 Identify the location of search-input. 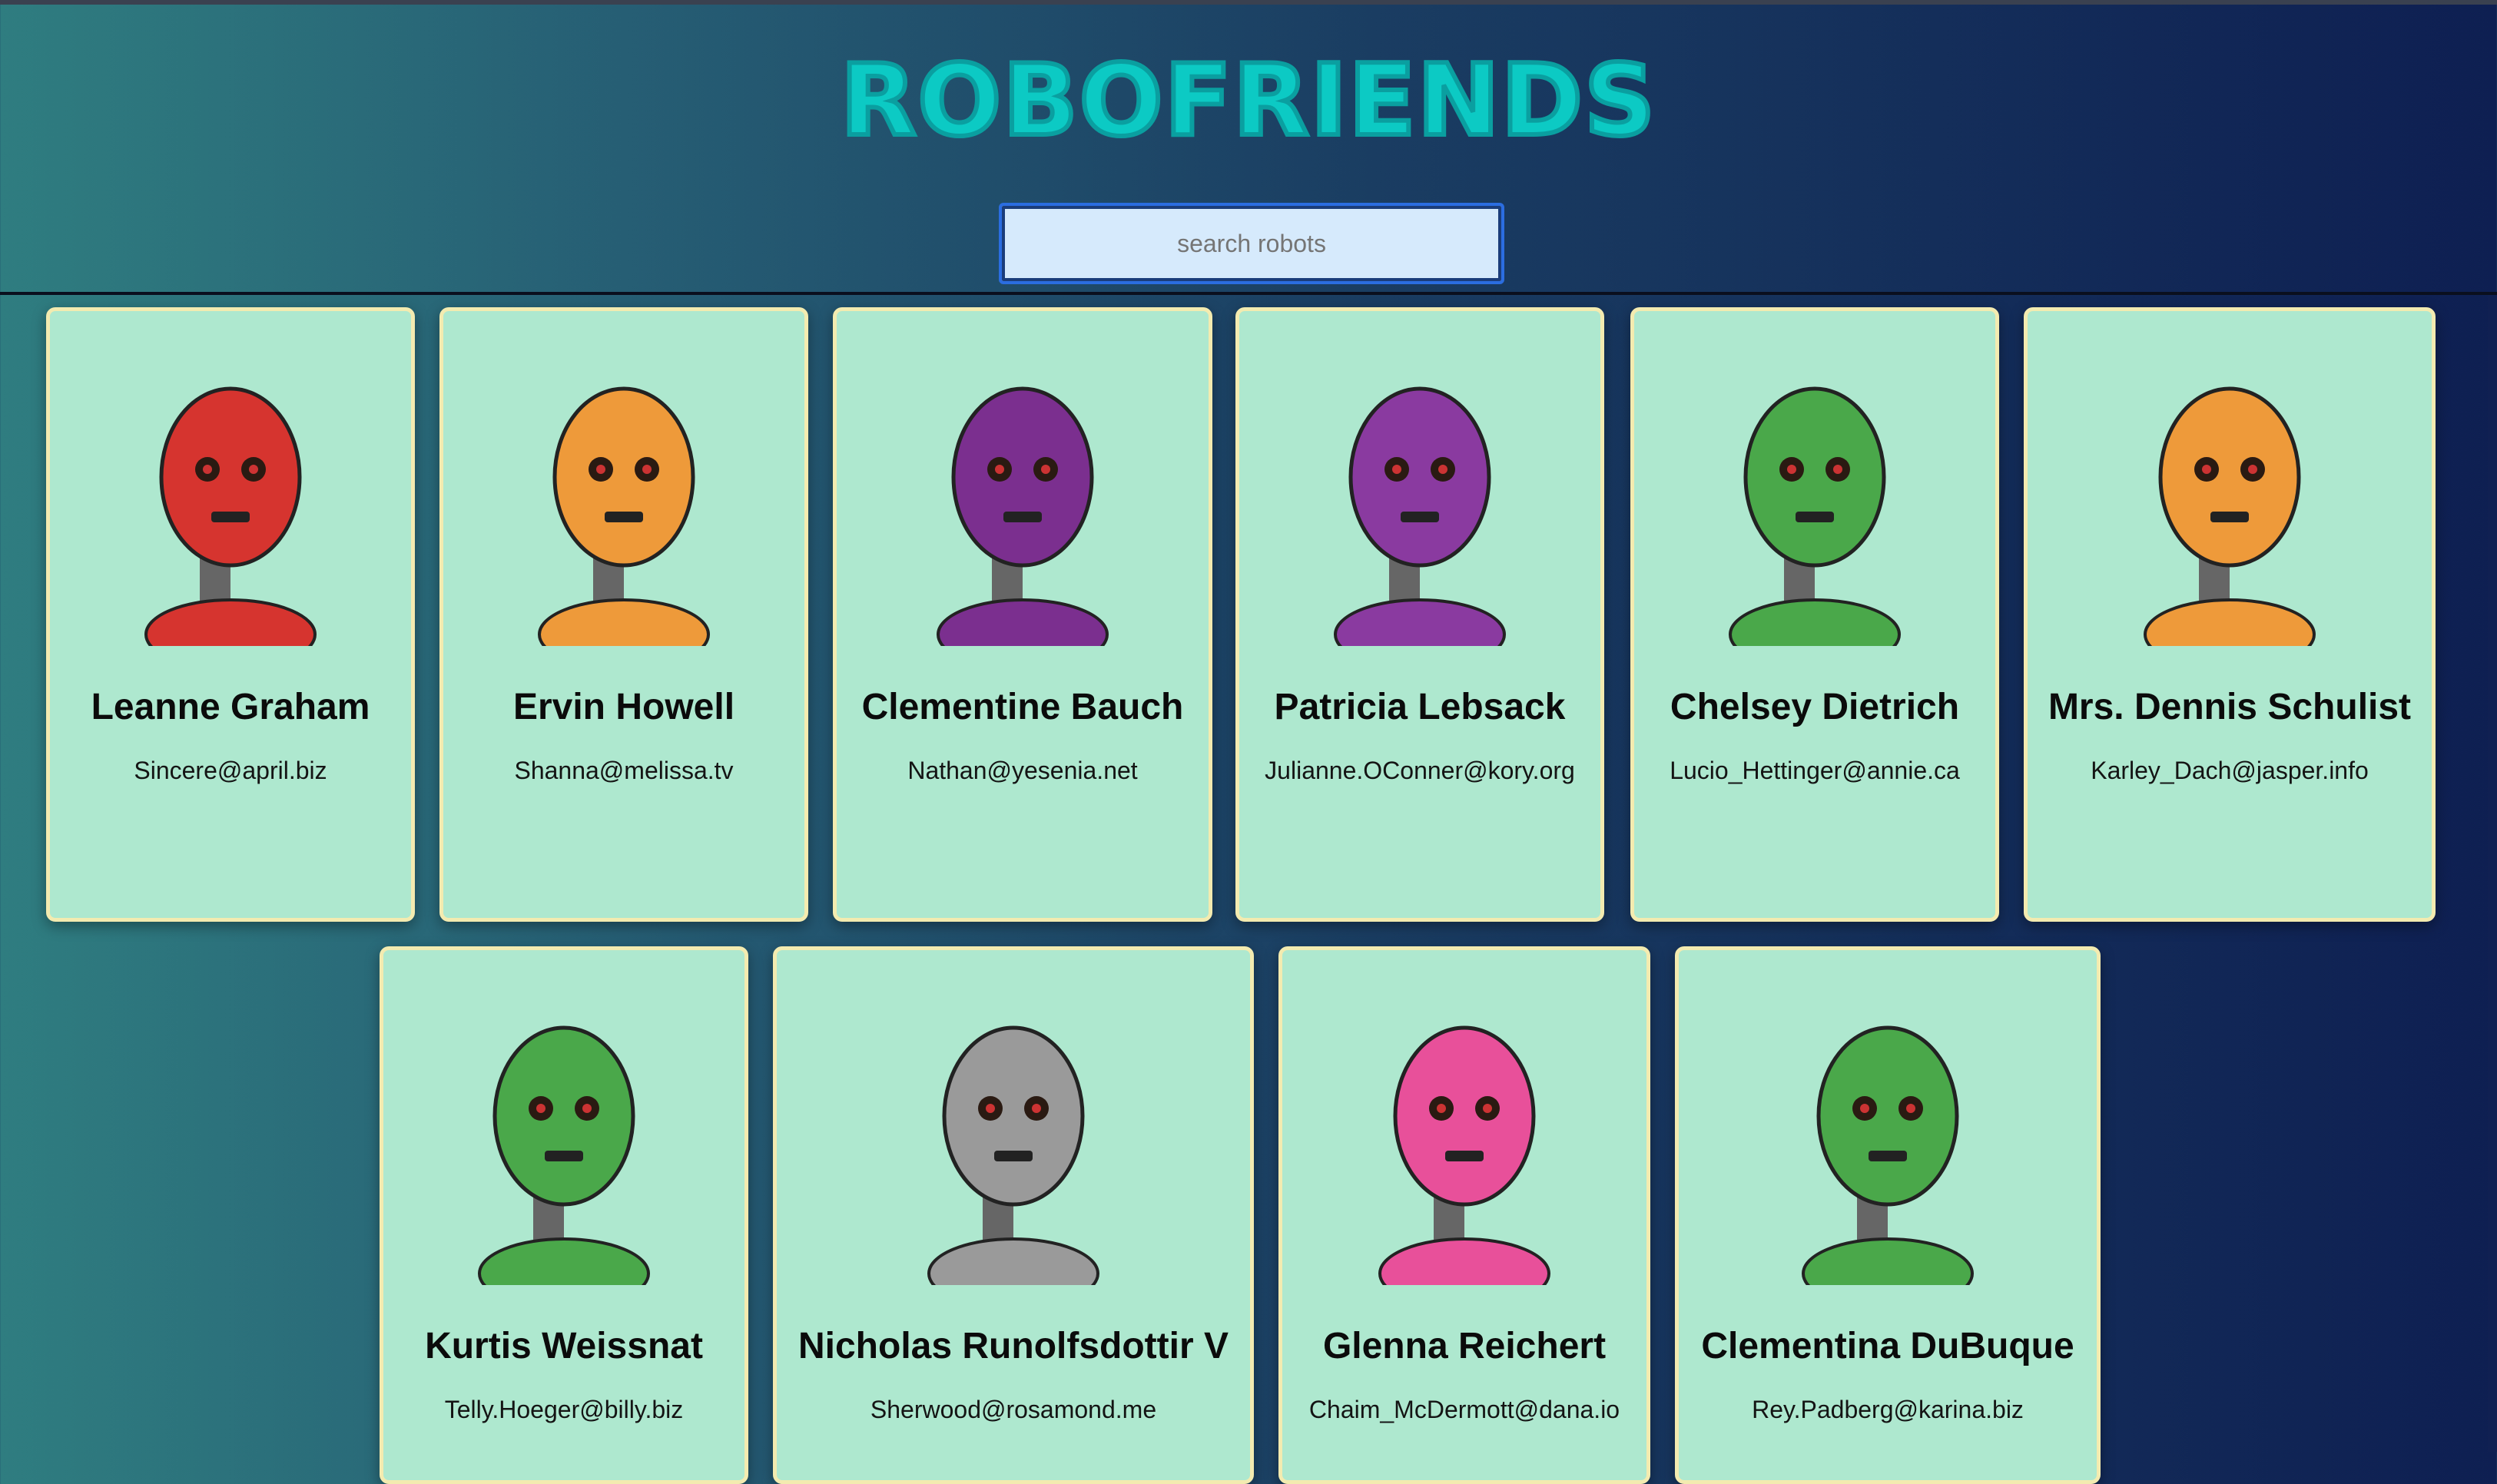
(1251, 243).